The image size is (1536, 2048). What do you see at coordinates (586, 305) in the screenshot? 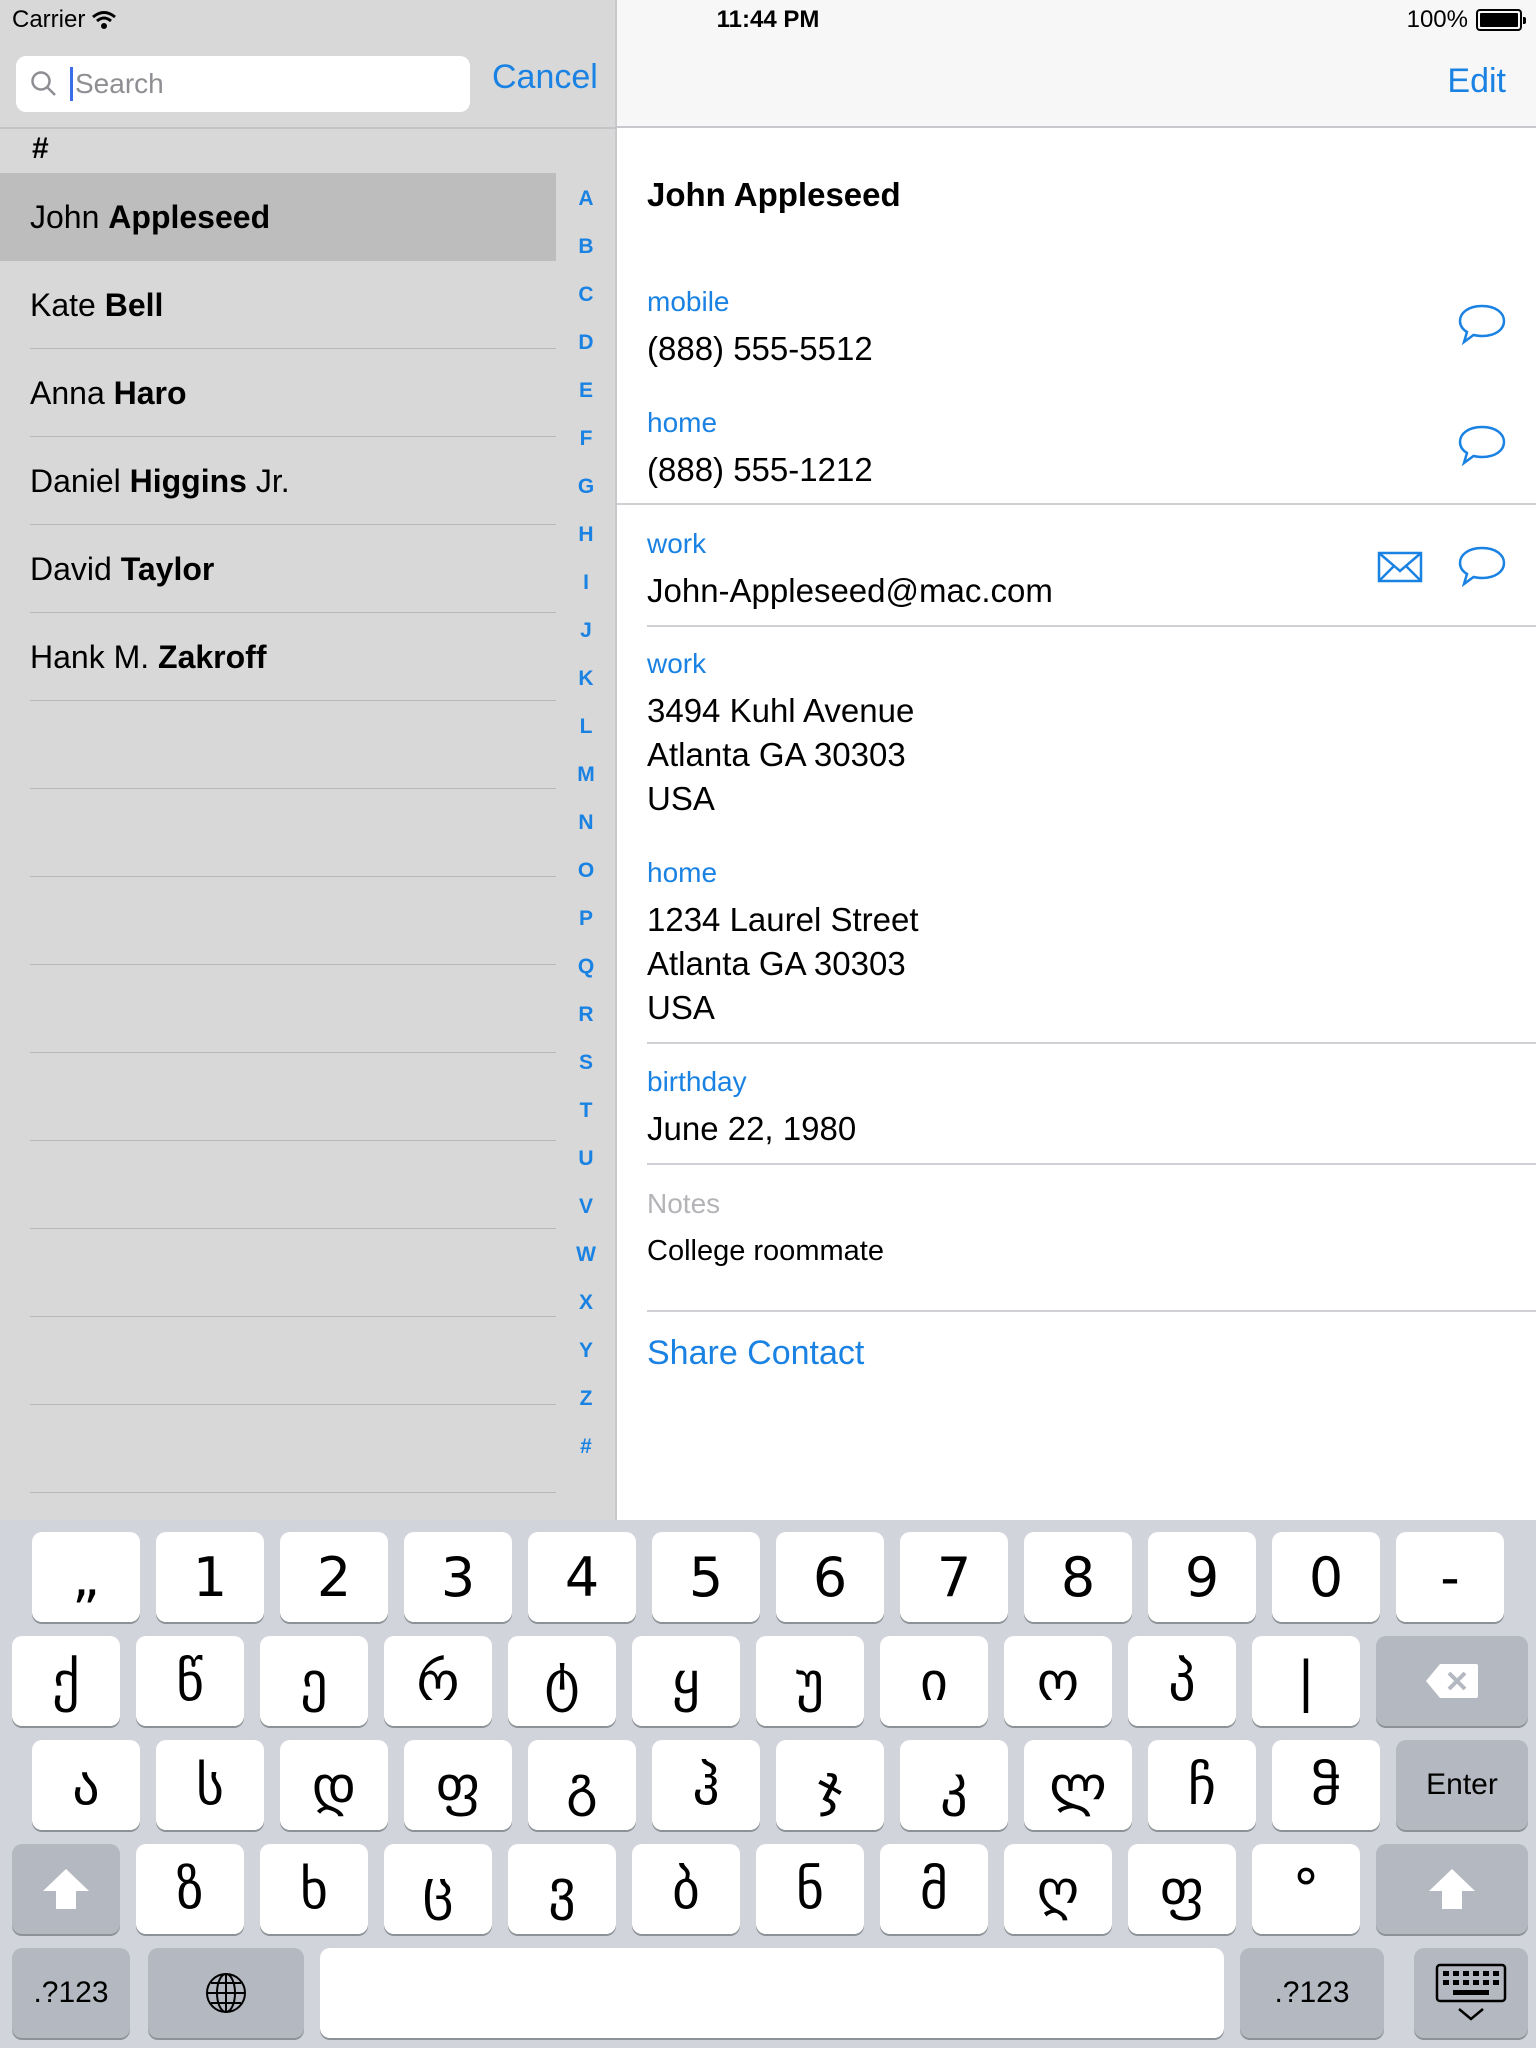
I see `index-letter: C` at bounding box center [586, 305].